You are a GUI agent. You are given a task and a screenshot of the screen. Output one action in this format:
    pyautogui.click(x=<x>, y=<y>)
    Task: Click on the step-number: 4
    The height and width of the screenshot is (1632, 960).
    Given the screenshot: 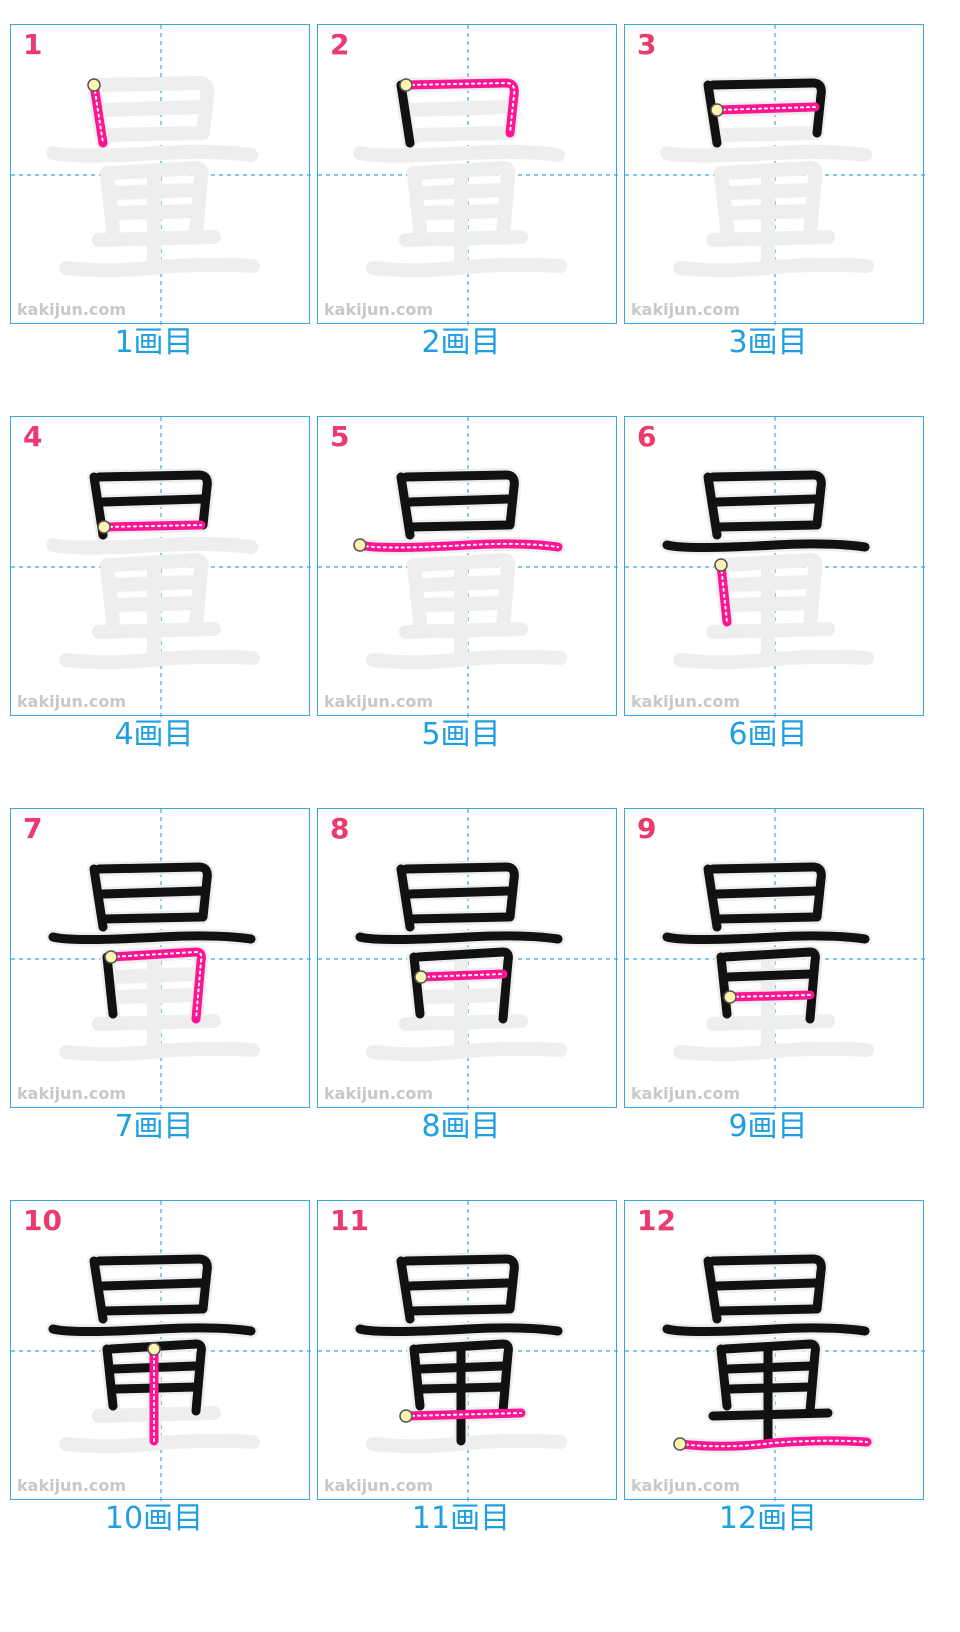 What is the action you would take?
    pyautogui.click(x=33, y=436)
    